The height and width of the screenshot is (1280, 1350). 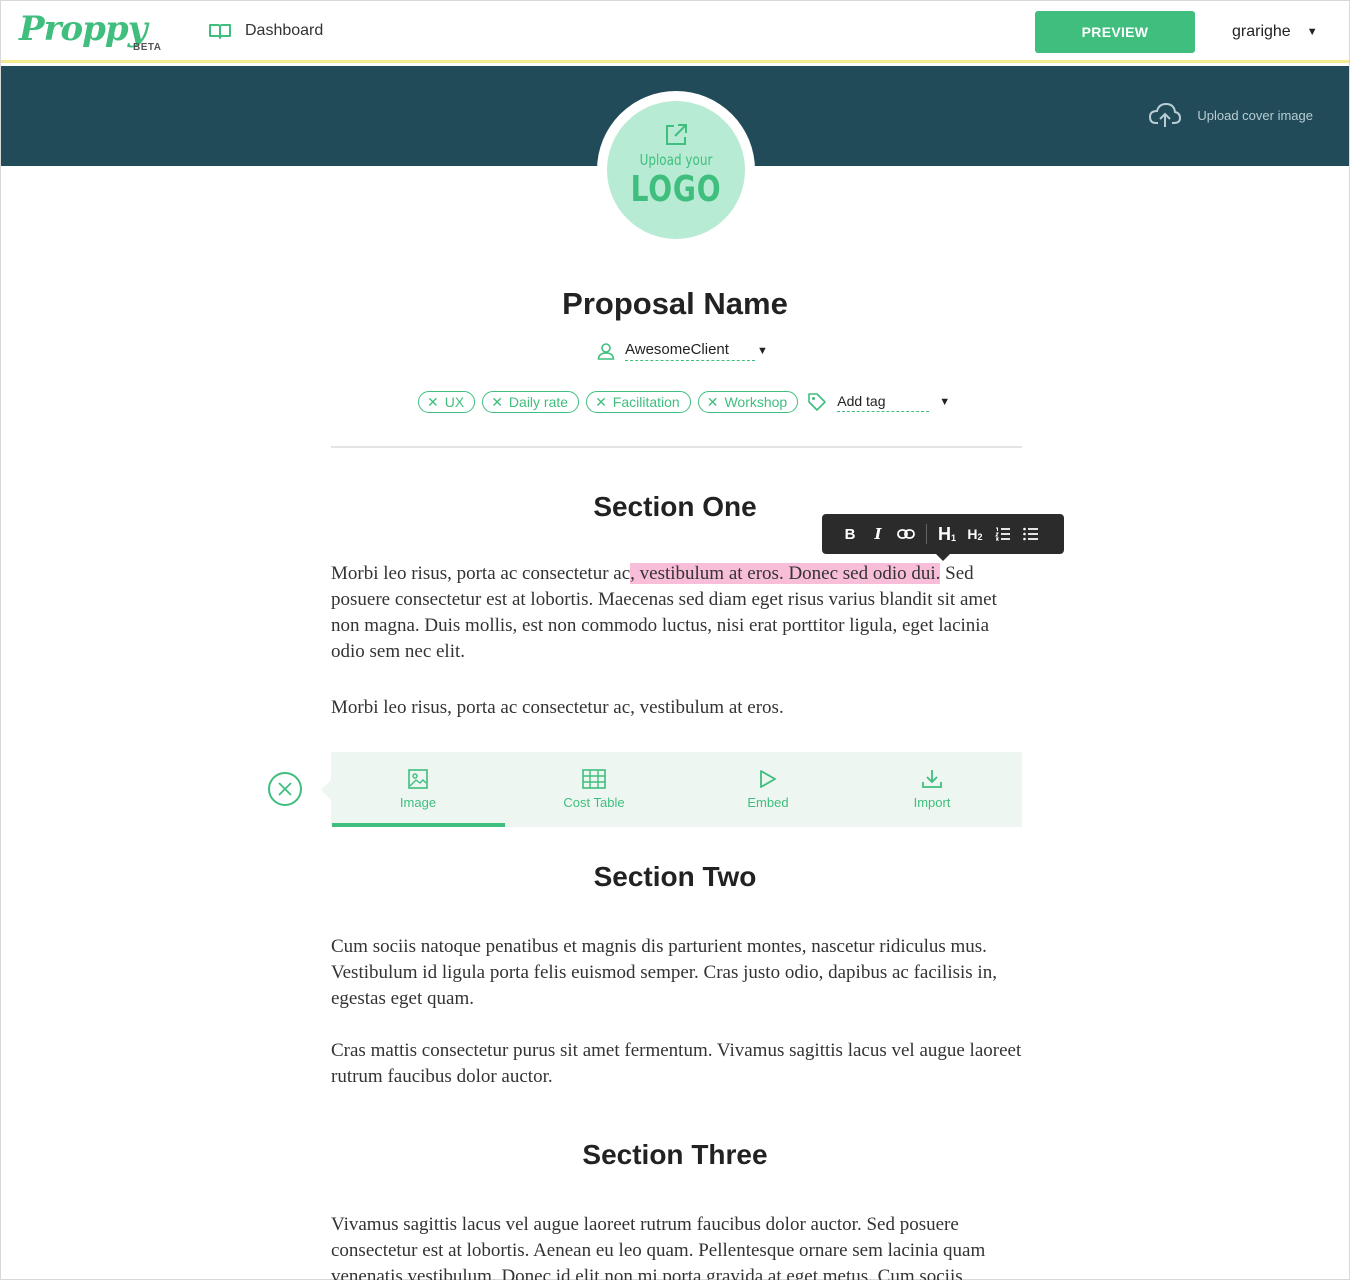 I want to click on upload-cover-button: Upload cover image, so click(x=1231, y=115).